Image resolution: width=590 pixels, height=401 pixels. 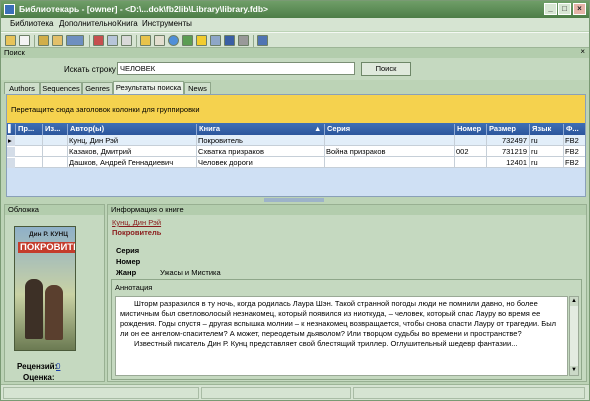 What do you see at coordinates (550, 9) in the screenshot?
I see `minimize-button: _` at bounding box center [550, 9].